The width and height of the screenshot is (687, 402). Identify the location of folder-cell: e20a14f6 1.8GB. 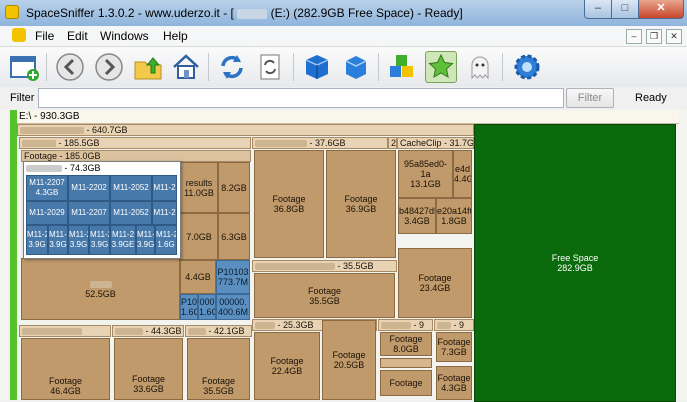
(454, 216).